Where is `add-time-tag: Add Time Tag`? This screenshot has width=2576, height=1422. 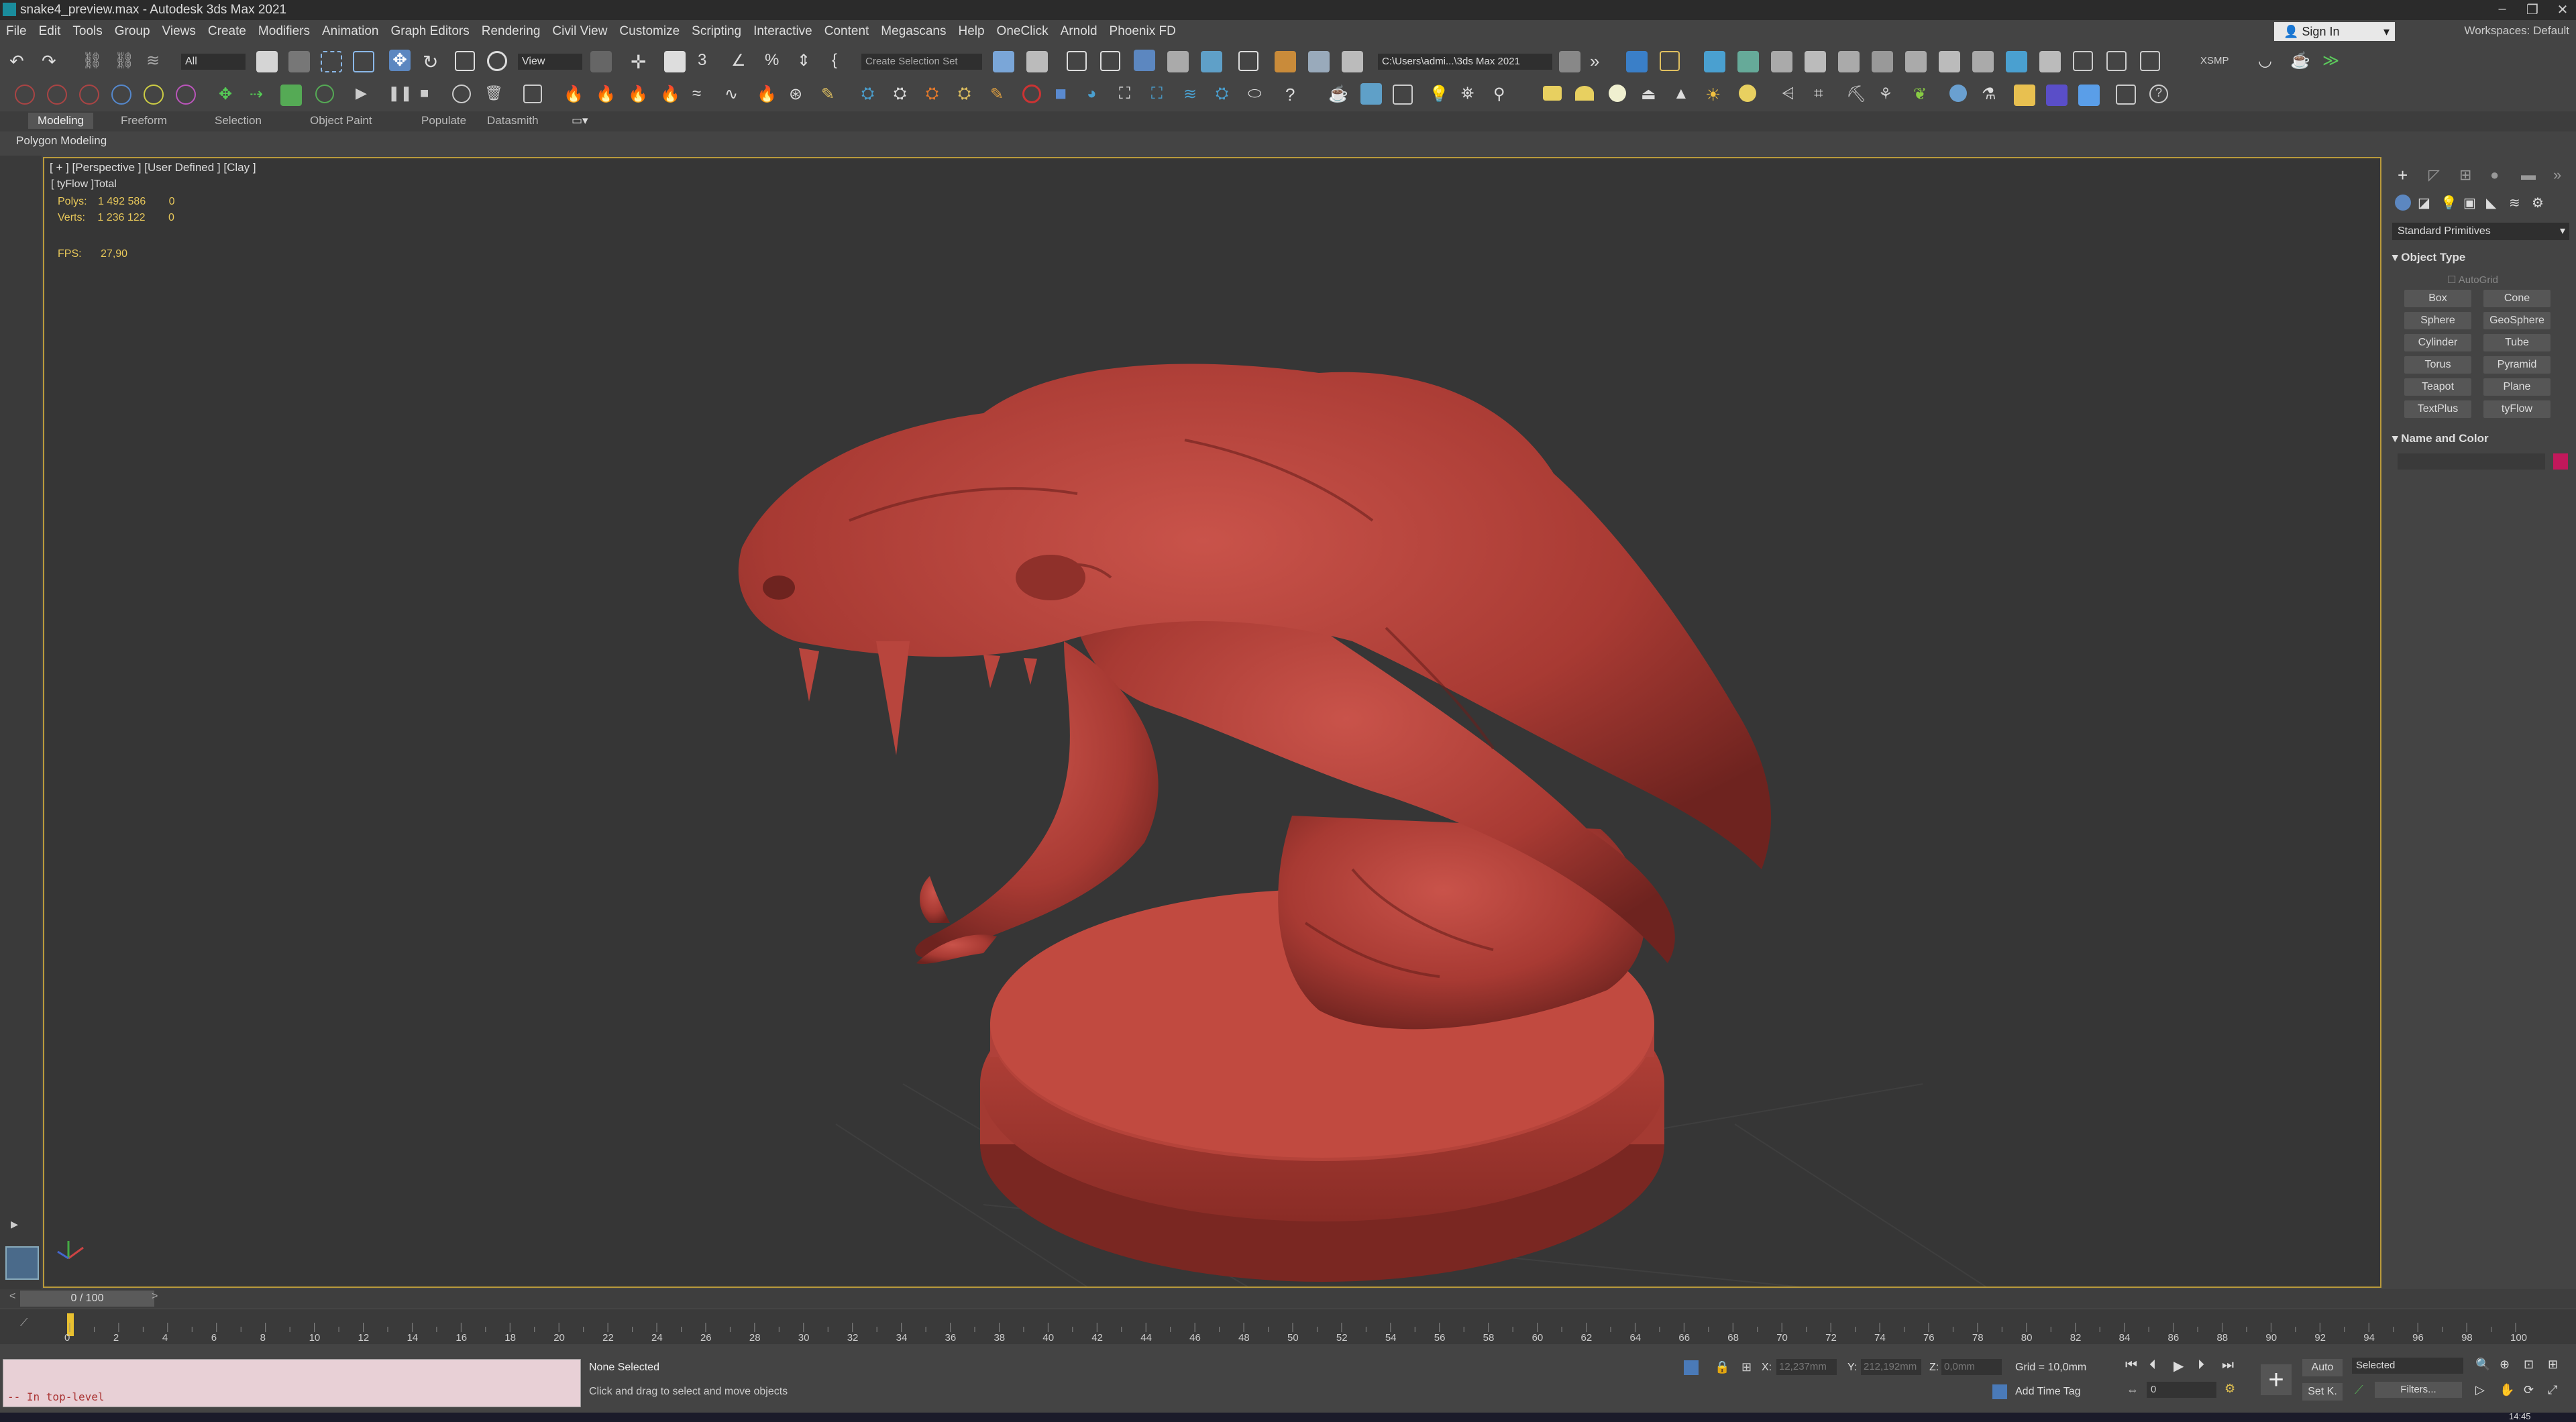
add-time-tag: Add Time Tag is located at coordinates (2048, 1392).